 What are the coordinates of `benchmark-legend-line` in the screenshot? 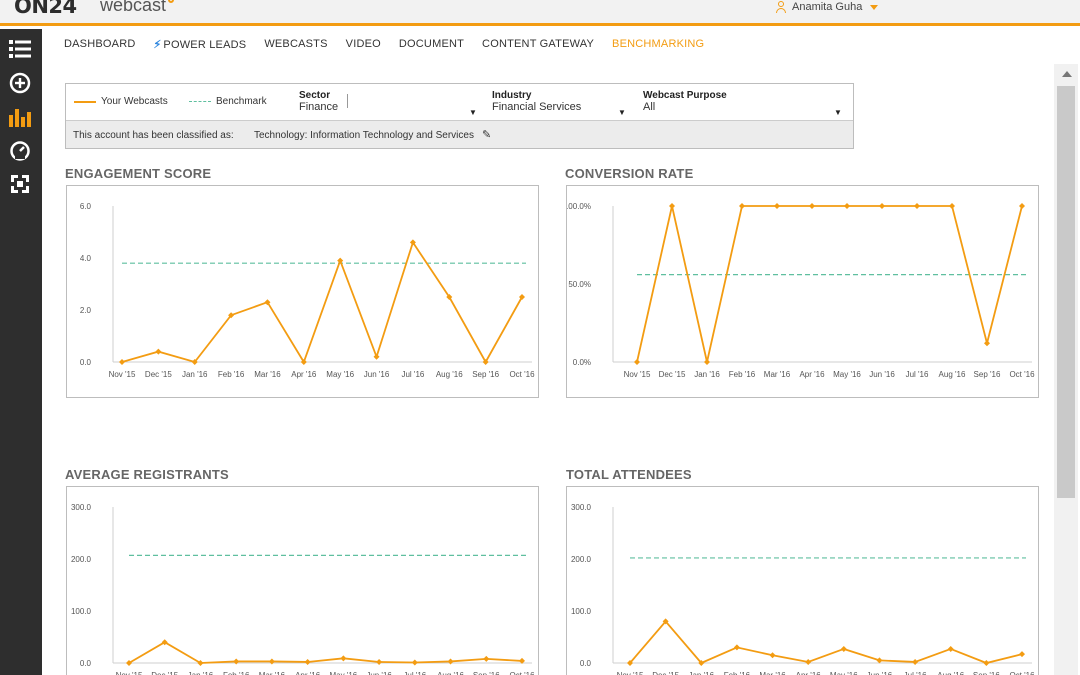 It's located at (200, 101).